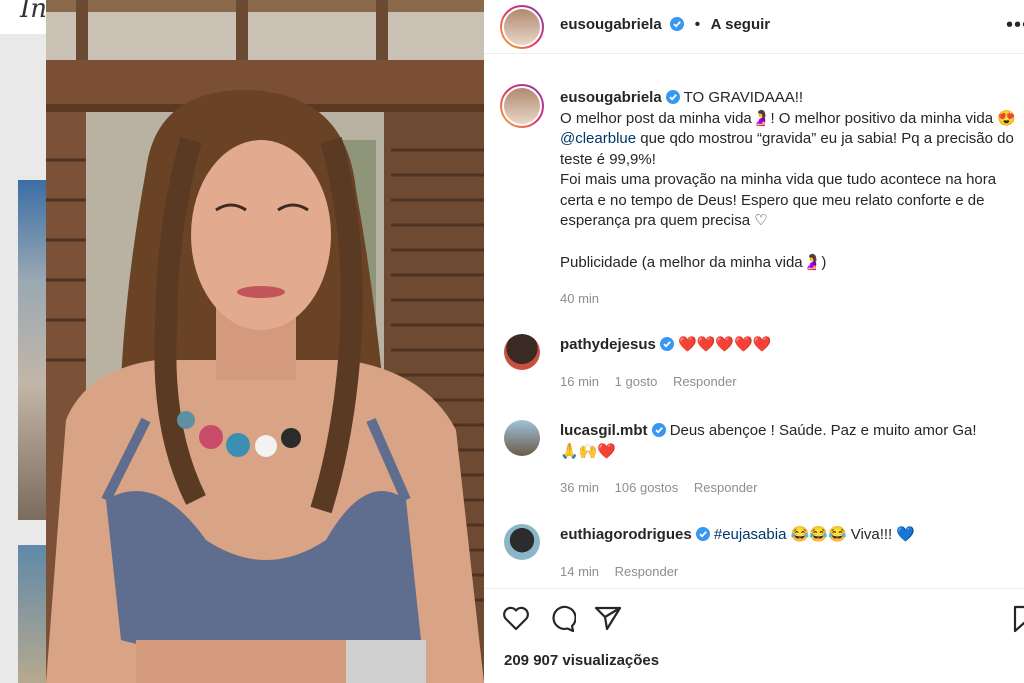 The width and height of the screenshot is (1024, 683). What do you see at coordinates (608, 618) in the screenshot?
I see `share-send-icon` at bounding box center [608, 618].